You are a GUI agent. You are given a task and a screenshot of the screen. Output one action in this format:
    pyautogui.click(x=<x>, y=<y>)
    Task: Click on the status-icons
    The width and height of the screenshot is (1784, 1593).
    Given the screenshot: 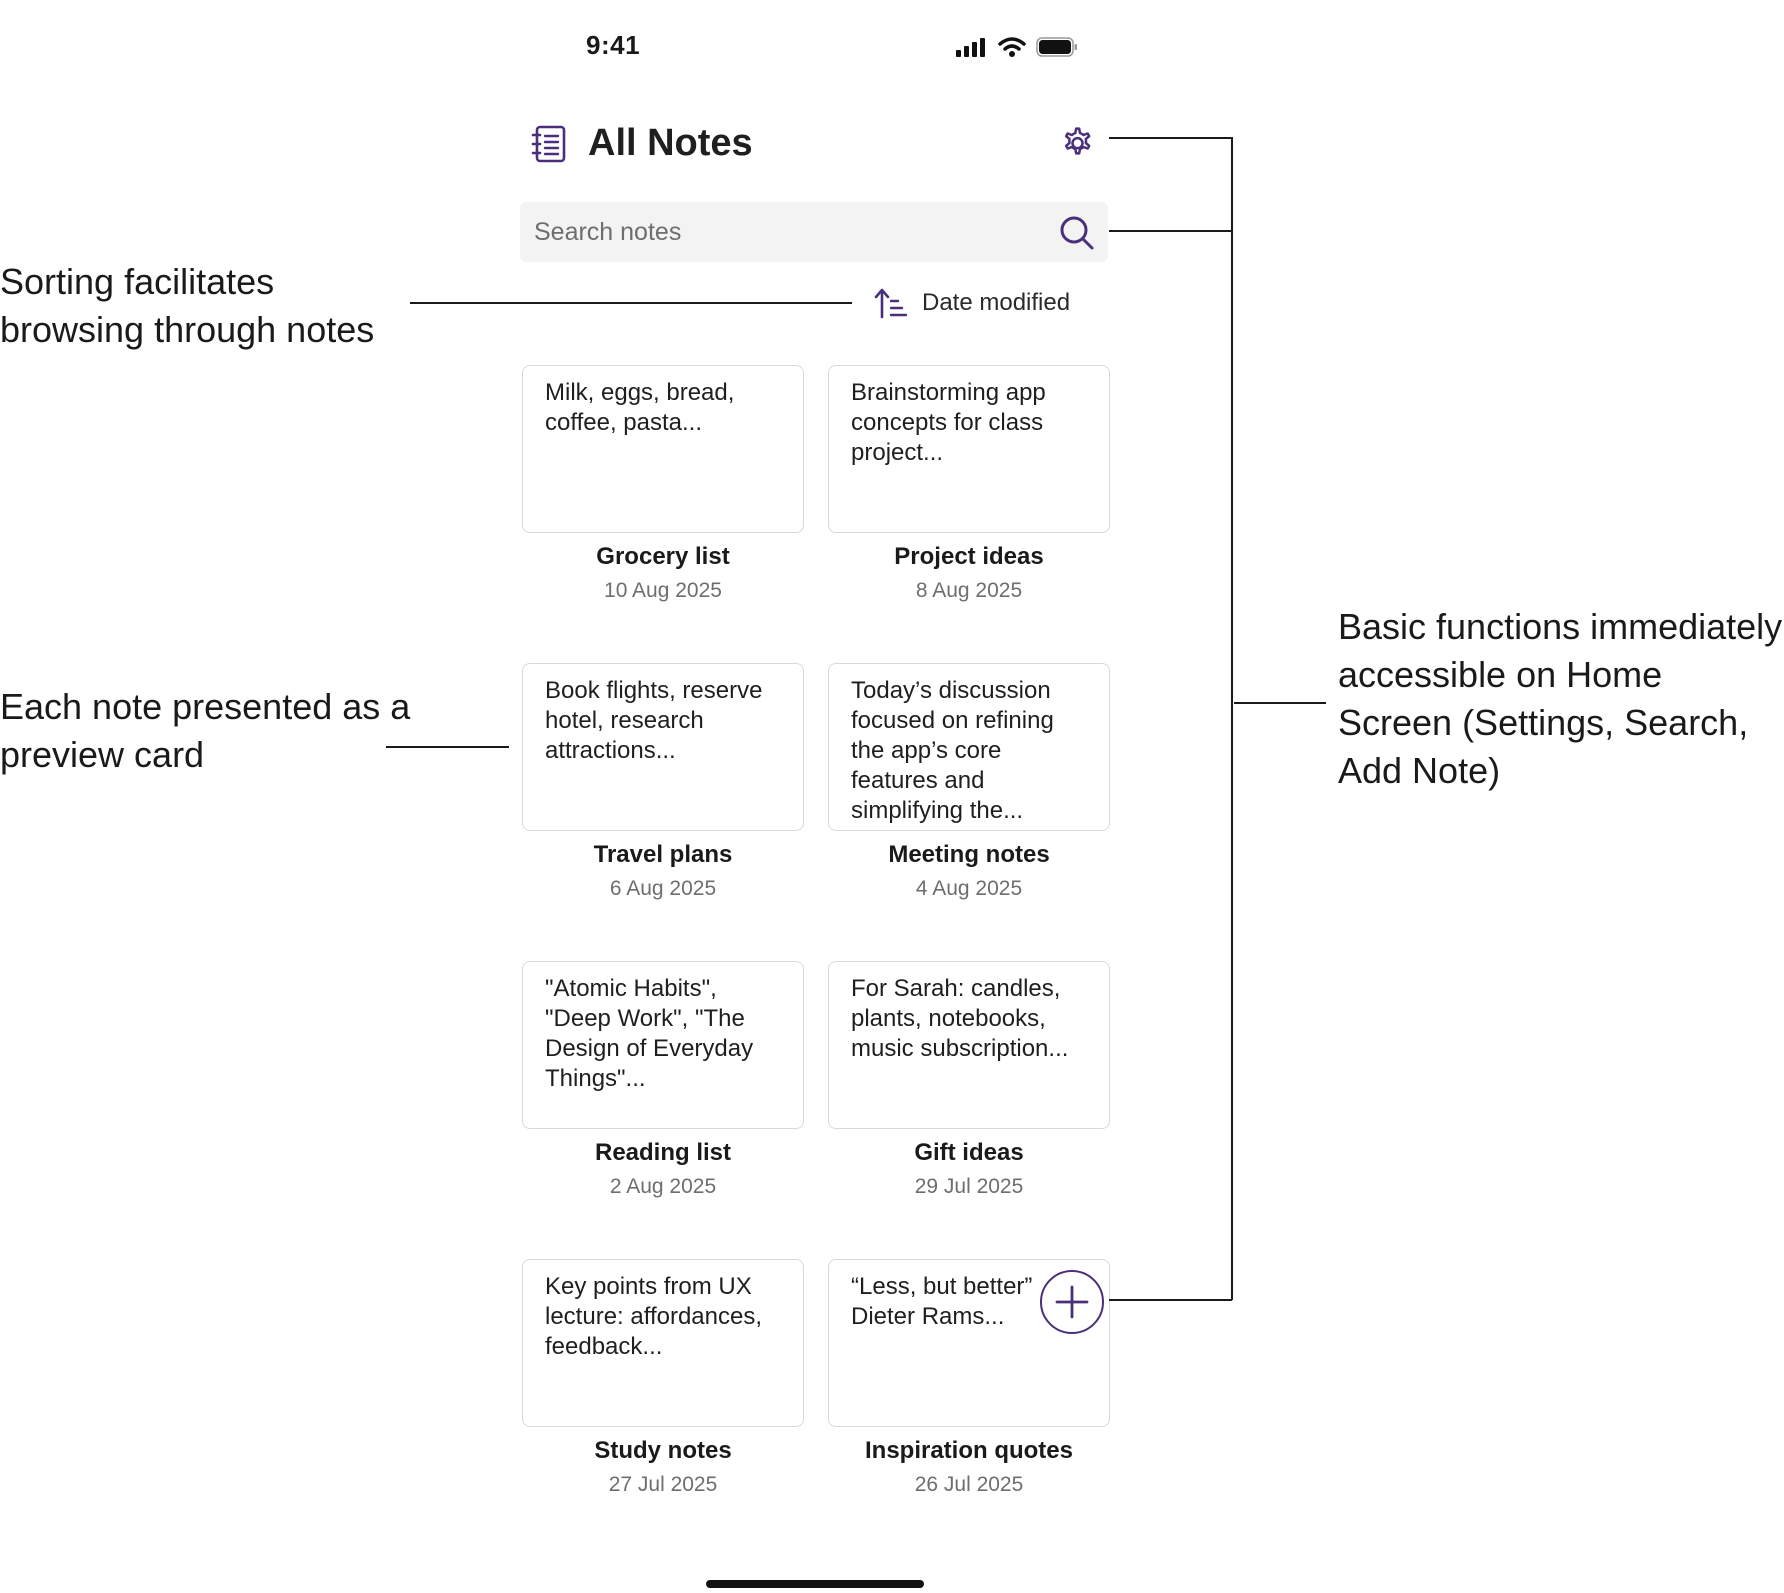 What is the action you would take?
    pyautogui.click(x=1017, y=47)
    